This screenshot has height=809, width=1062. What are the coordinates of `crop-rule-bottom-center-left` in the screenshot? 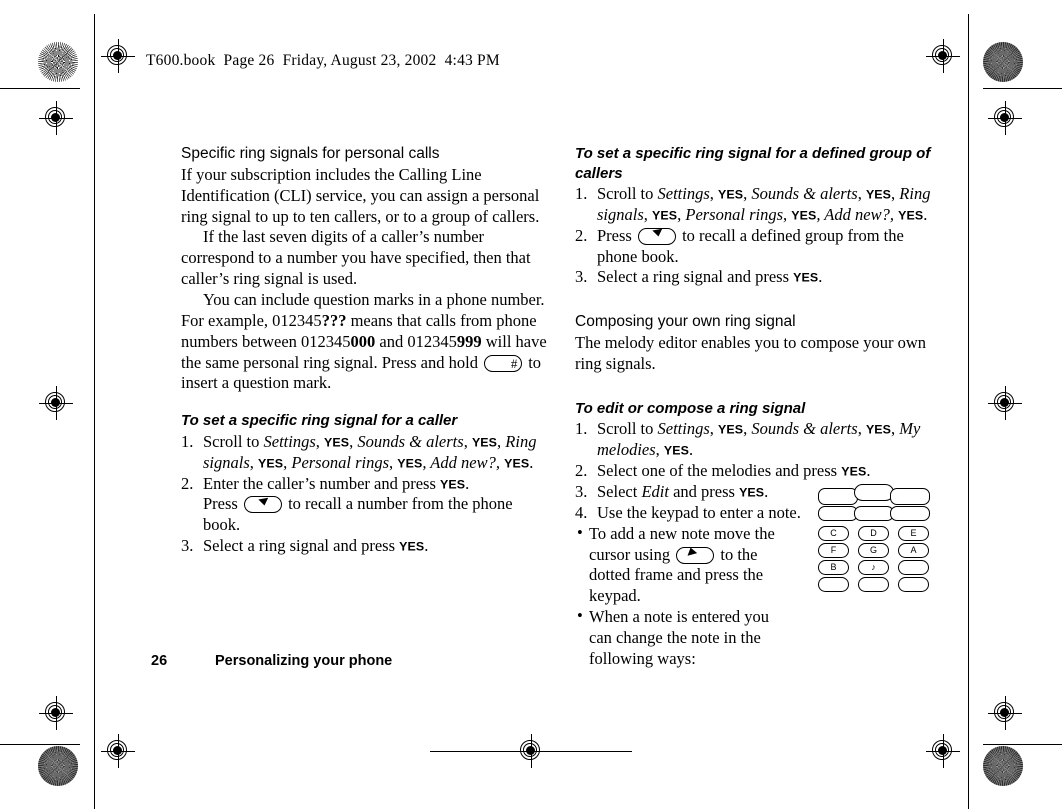 It's located at (472, 751).